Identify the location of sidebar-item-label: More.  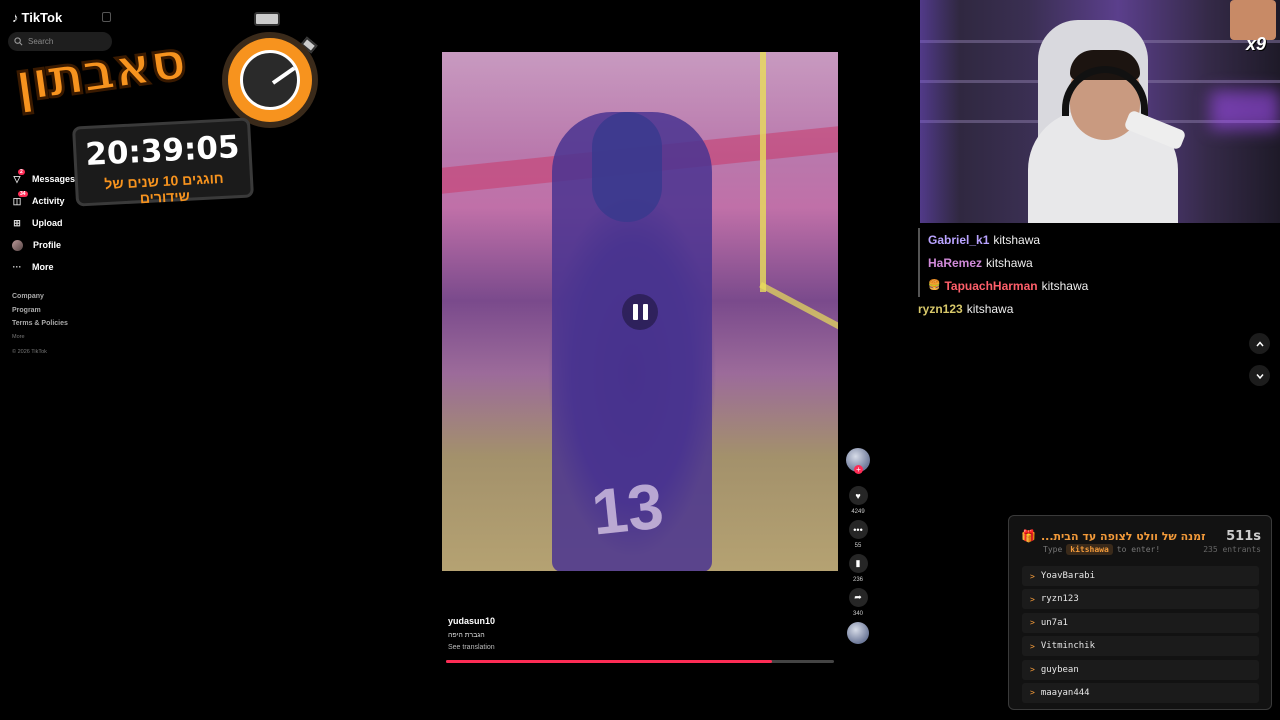
(43, 267).